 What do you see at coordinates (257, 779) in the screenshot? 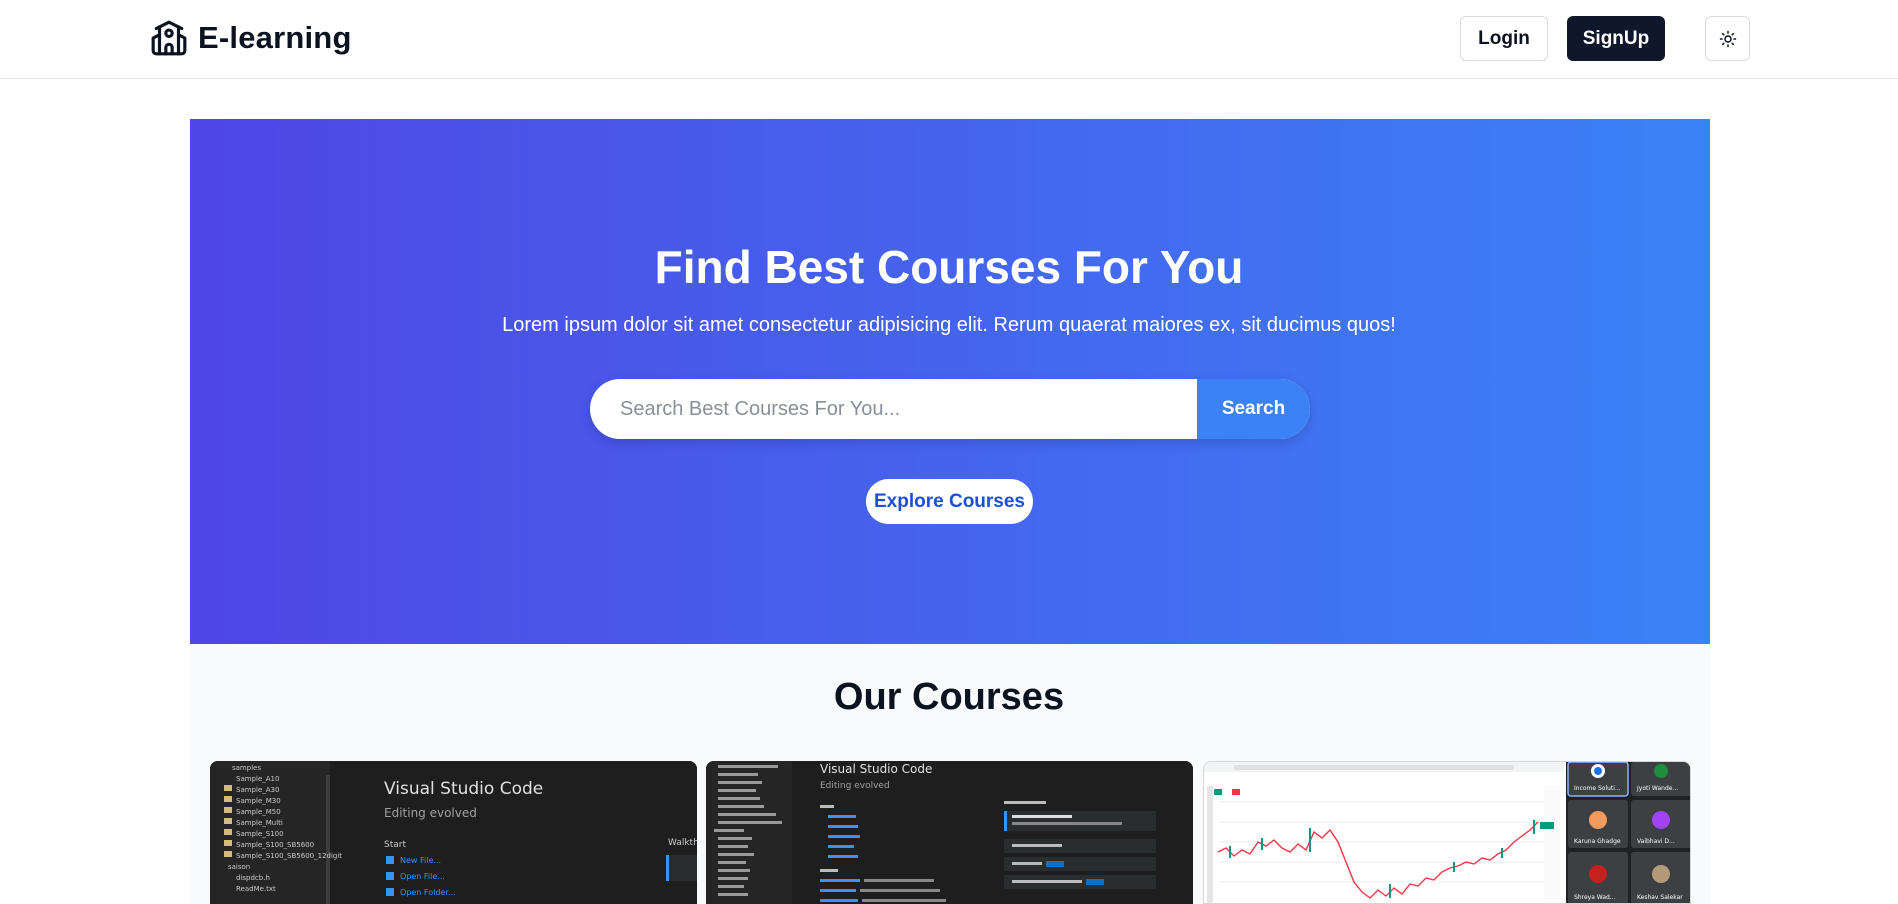
I see `tree-item: Sample_A10` at bounding box center [257, 779].